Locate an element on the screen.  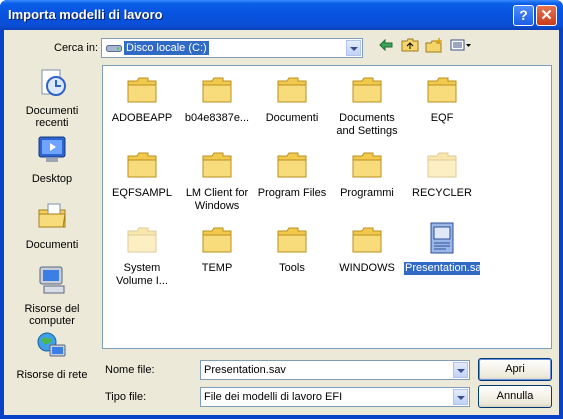
file-item: WINDOWS is located at coordinates (367, 250).